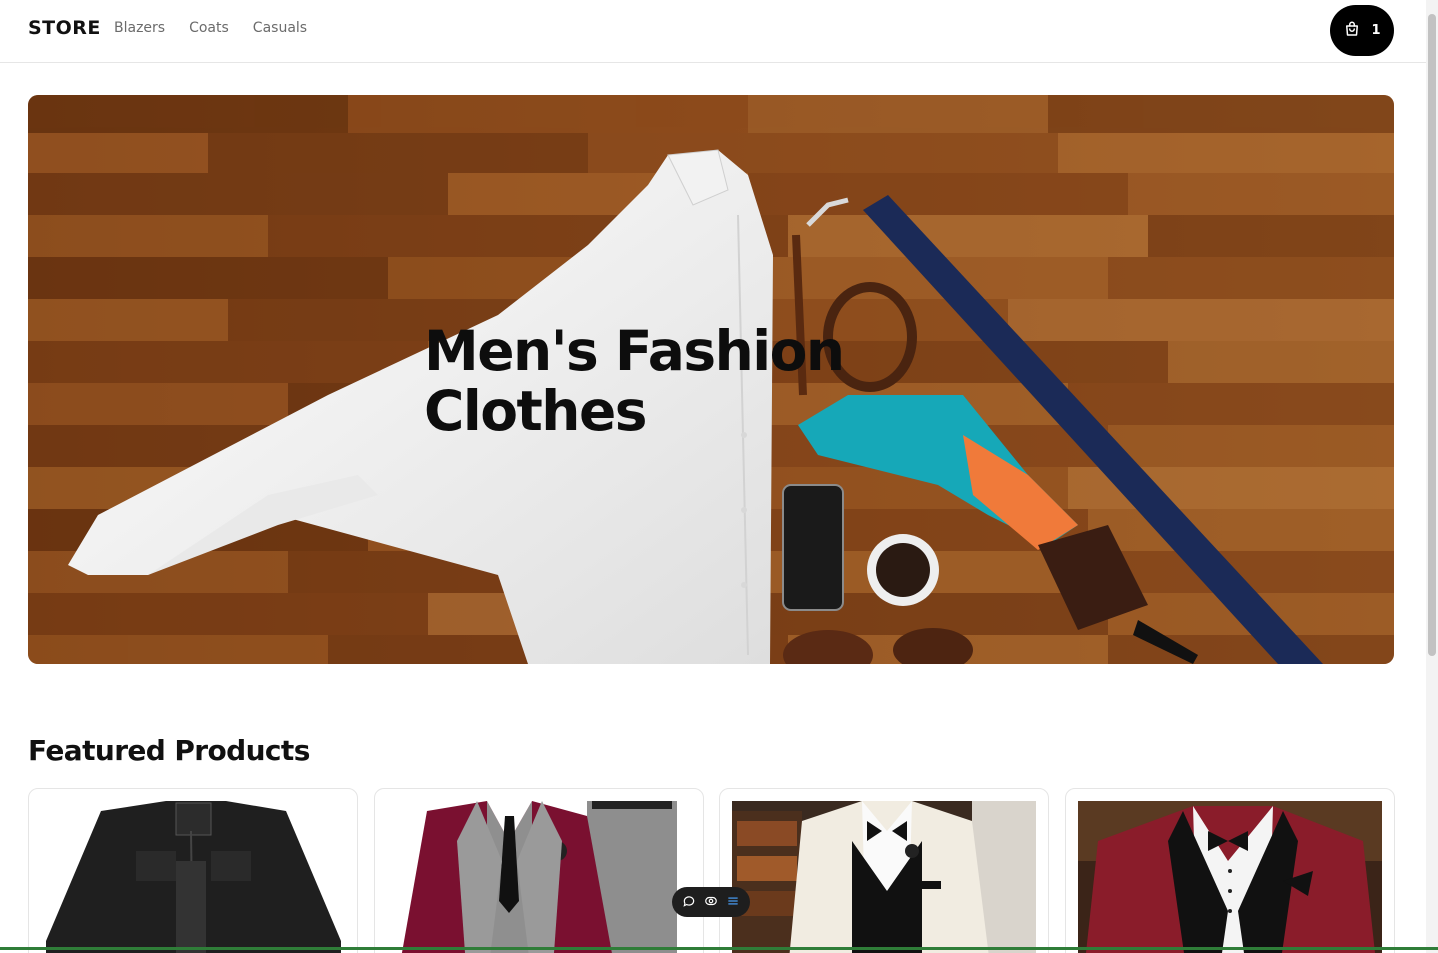 Image resolution: width=1438 pixels, height=953 pixels. I want to click on hero-title: Men's Fashion Clothes, so click(674, 381).